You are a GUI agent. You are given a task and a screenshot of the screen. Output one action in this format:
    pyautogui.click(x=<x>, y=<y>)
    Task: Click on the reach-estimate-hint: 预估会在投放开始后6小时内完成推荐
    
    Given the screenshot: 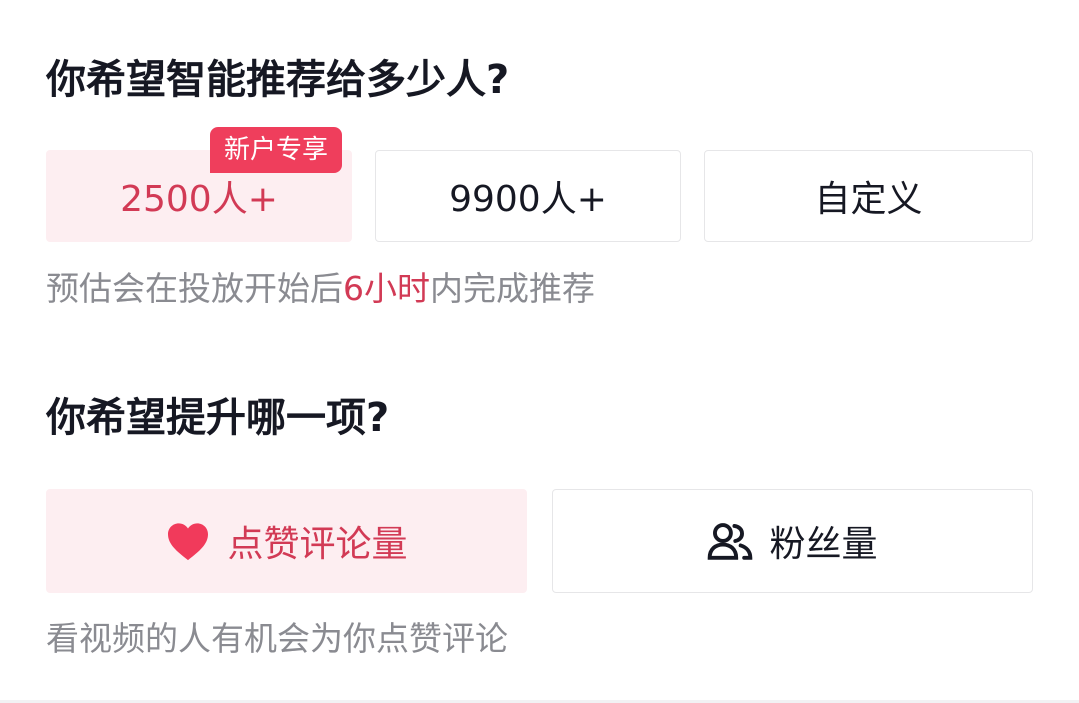 What is the action you would take?
    pyautogui.click(x=320, y=288)
    